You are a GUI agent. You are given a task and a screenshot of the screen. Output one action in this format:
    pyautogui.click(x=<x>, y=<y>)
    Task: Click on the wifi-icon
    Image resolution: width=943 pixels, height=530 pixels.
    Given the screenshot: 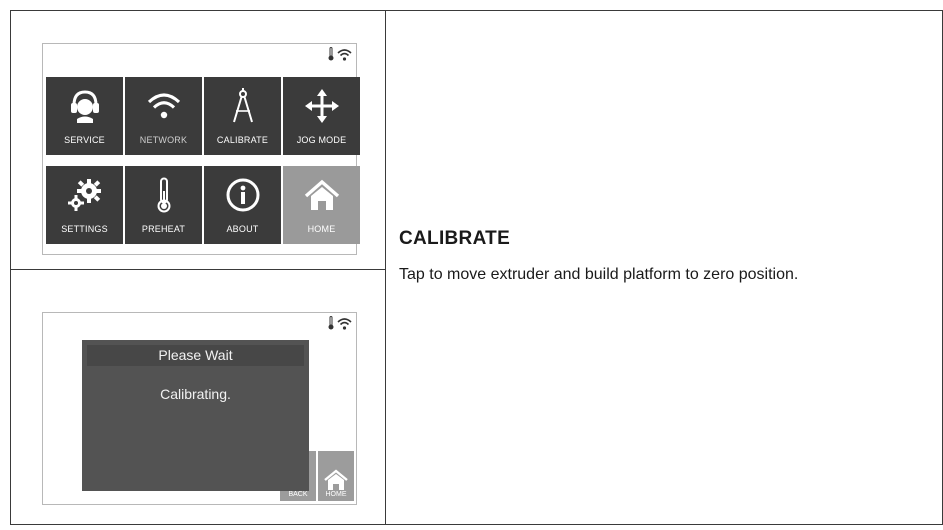 What is the action you would take?
    pyautogui.click(x=163, y=106)
    